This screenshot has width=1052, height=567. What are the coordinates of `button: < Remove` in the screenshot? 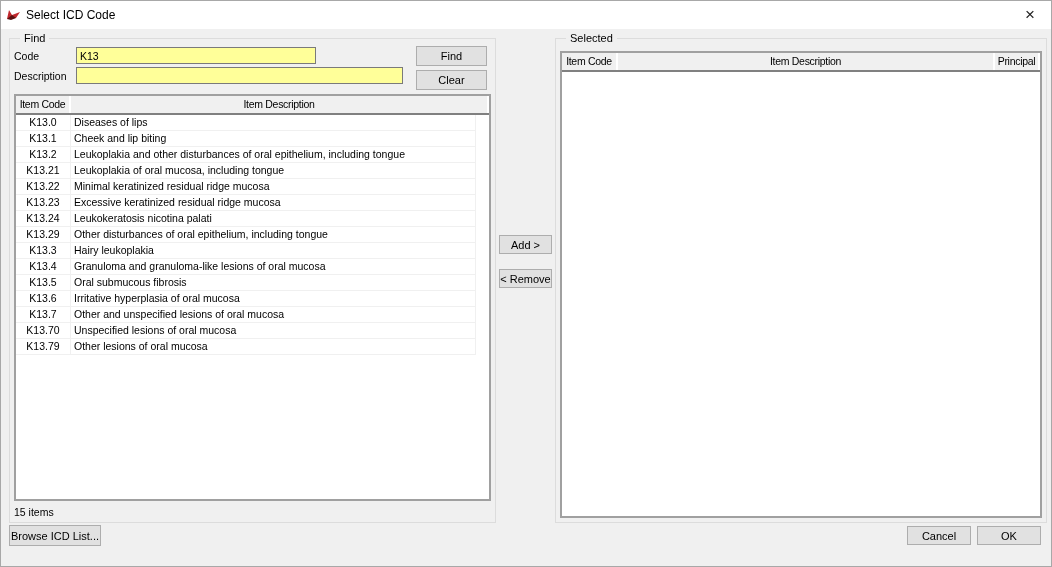 It's located at (525, 278).